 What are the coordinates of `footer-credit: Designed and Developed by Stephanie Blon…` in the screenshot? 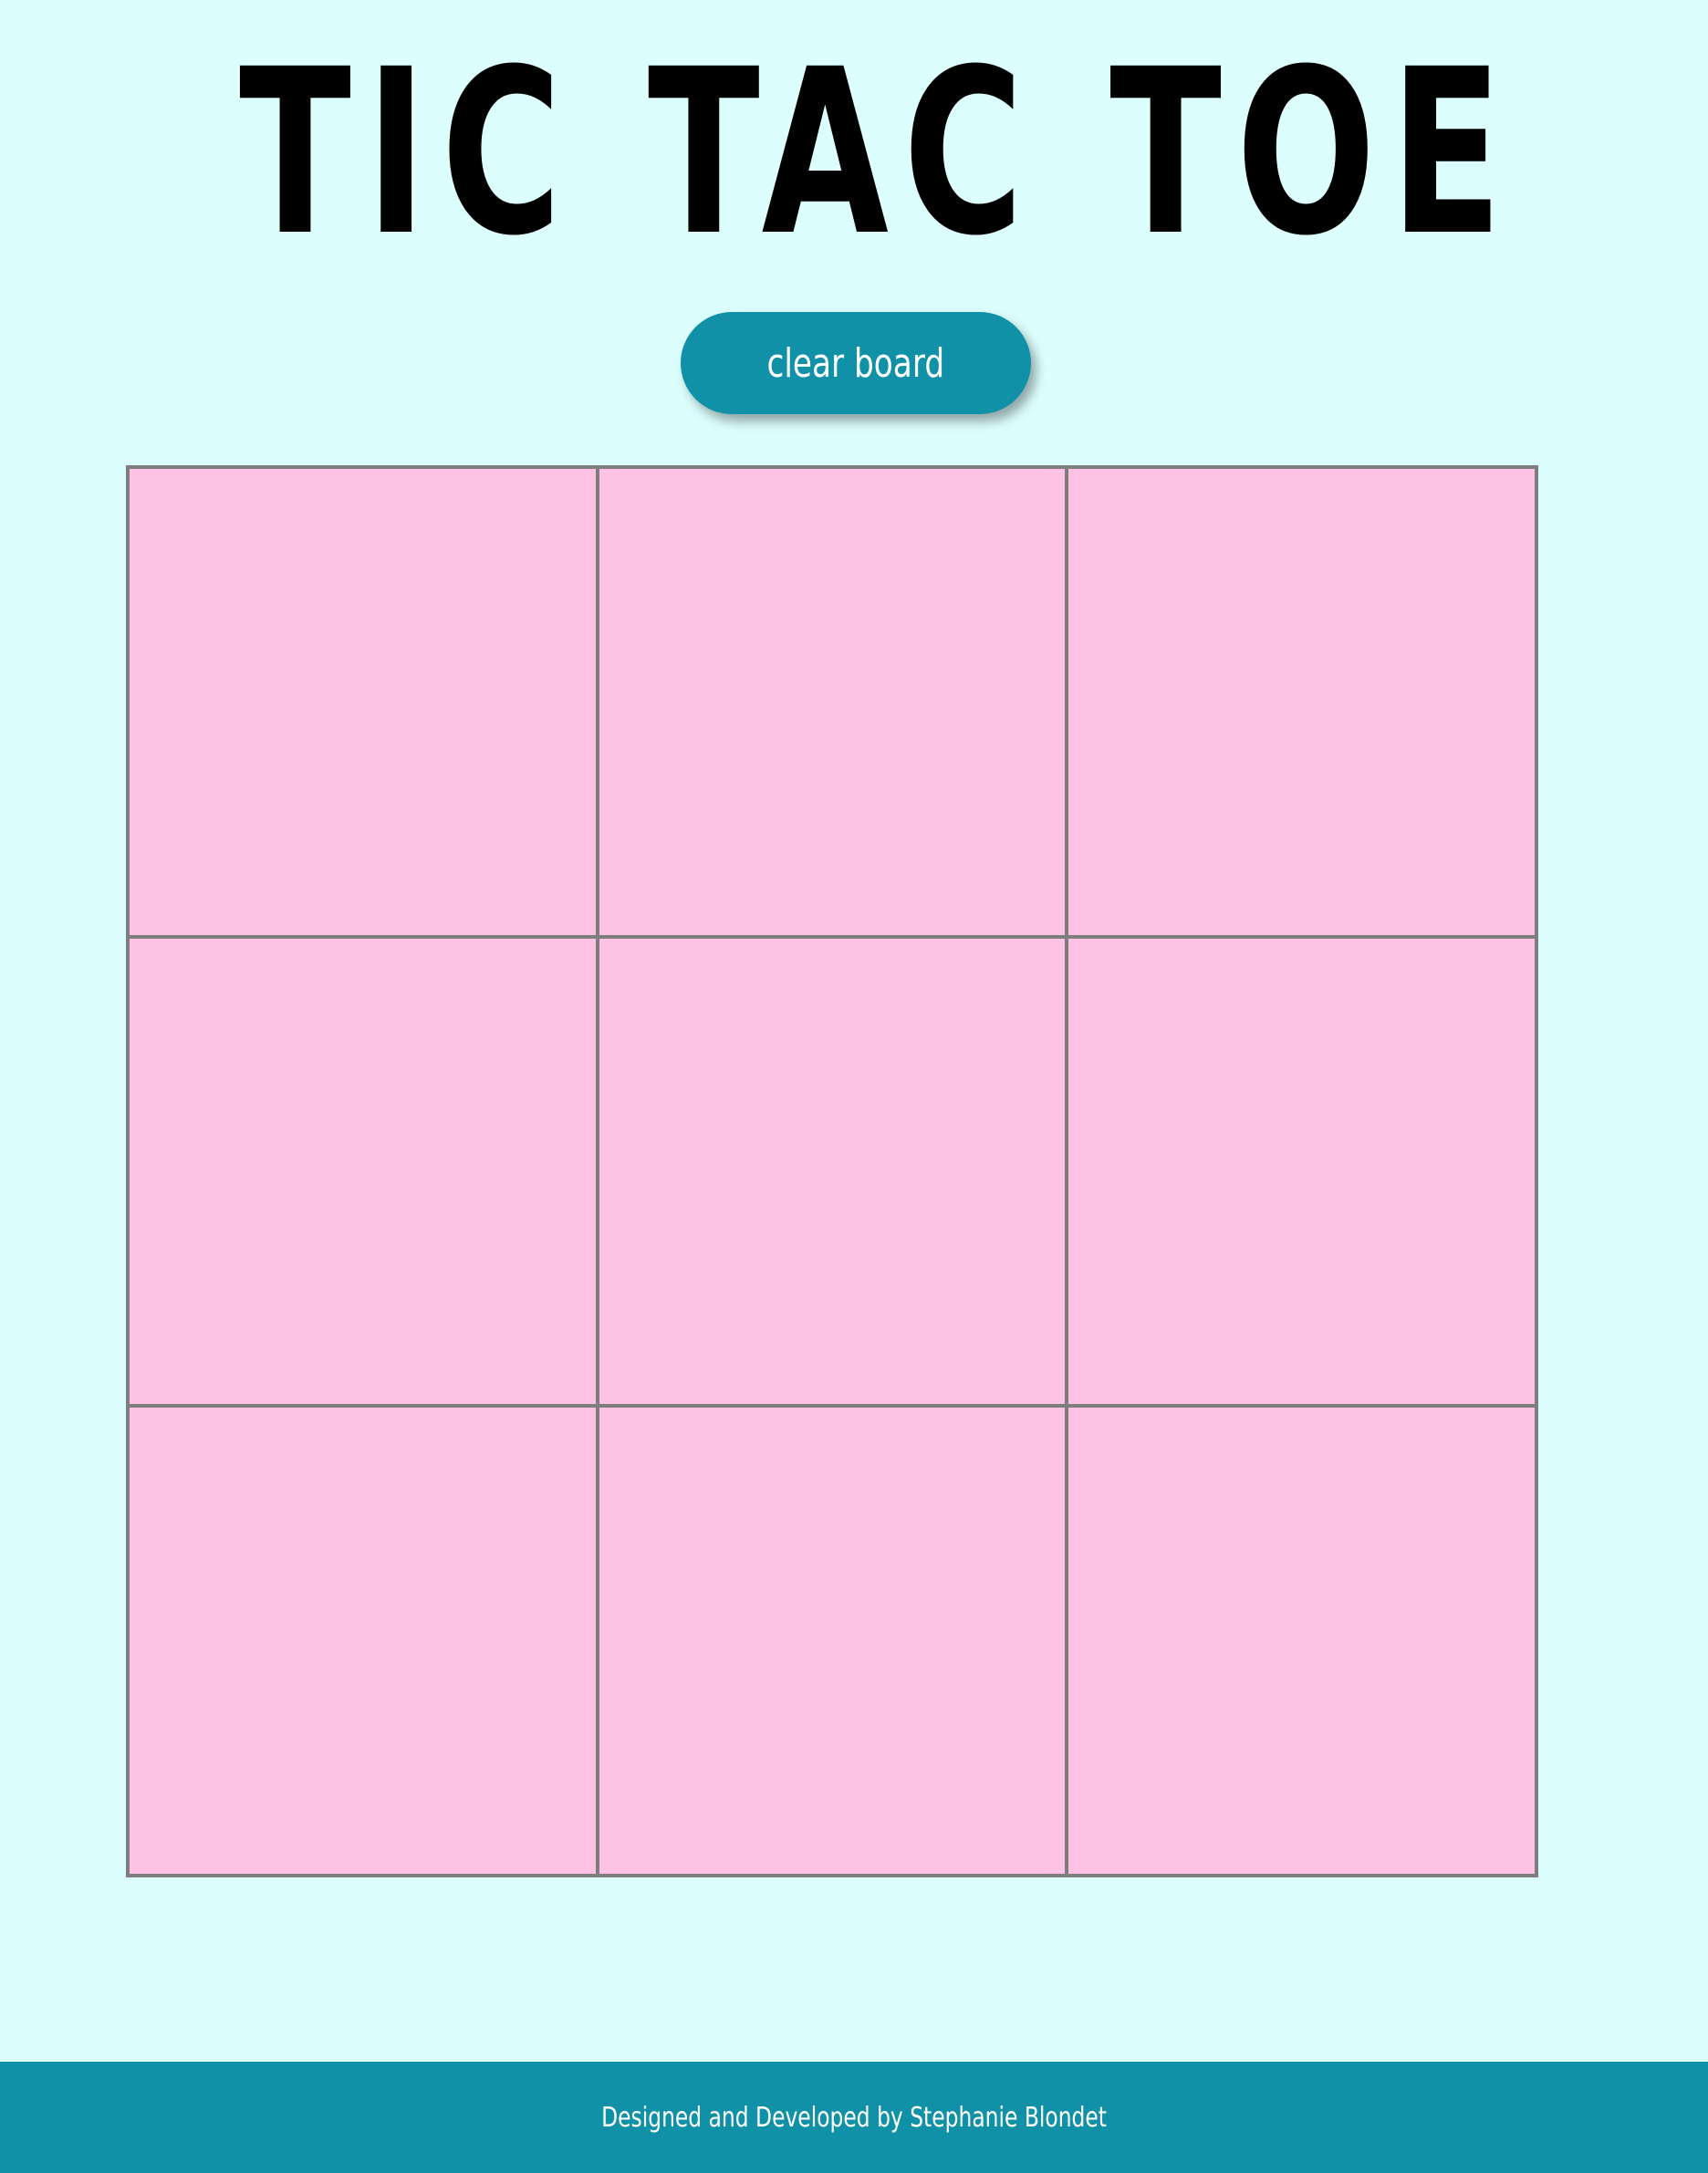 It's located at (854, 2117).